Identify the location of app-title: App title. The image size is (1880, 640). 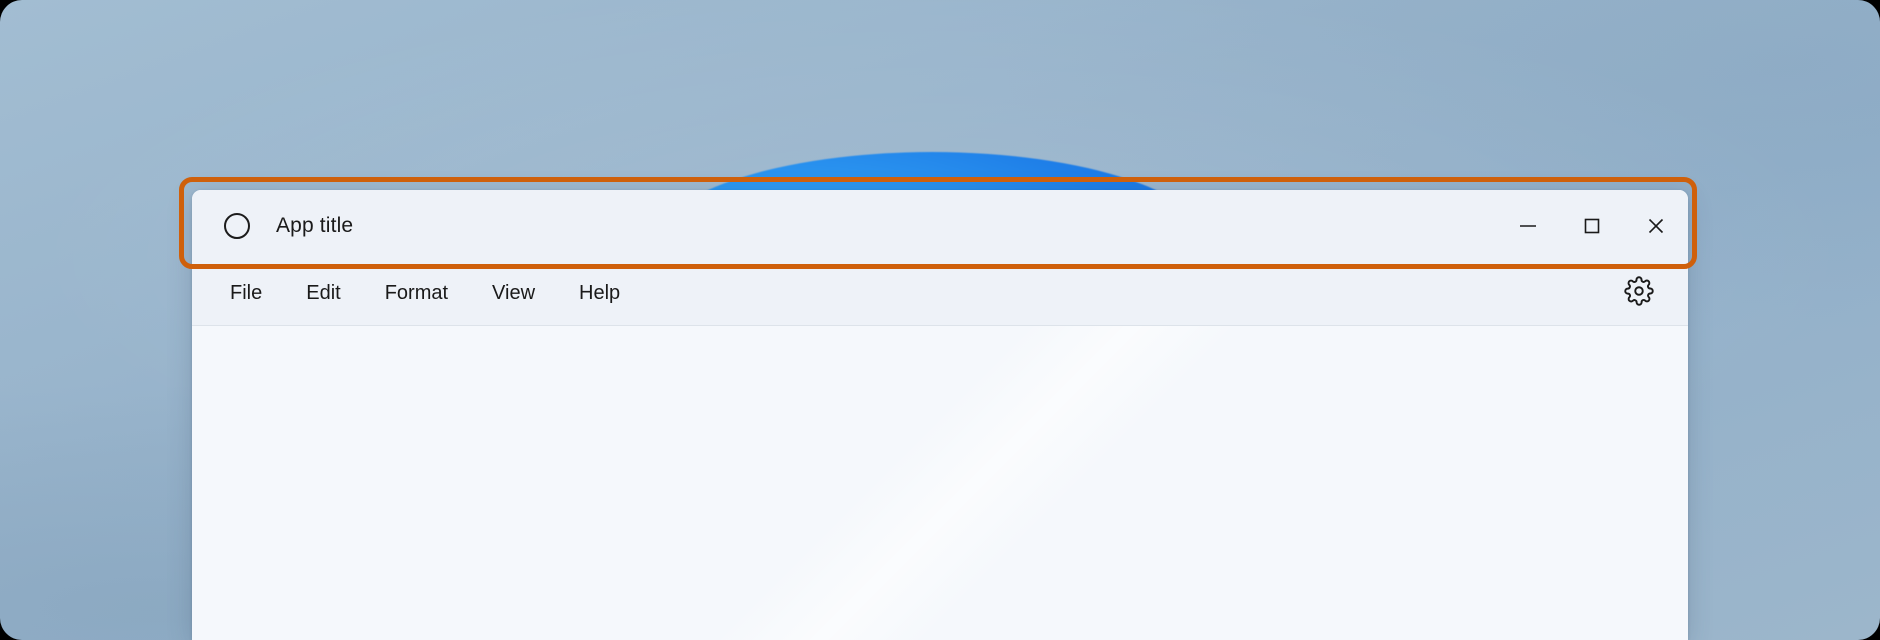
(315, 225).